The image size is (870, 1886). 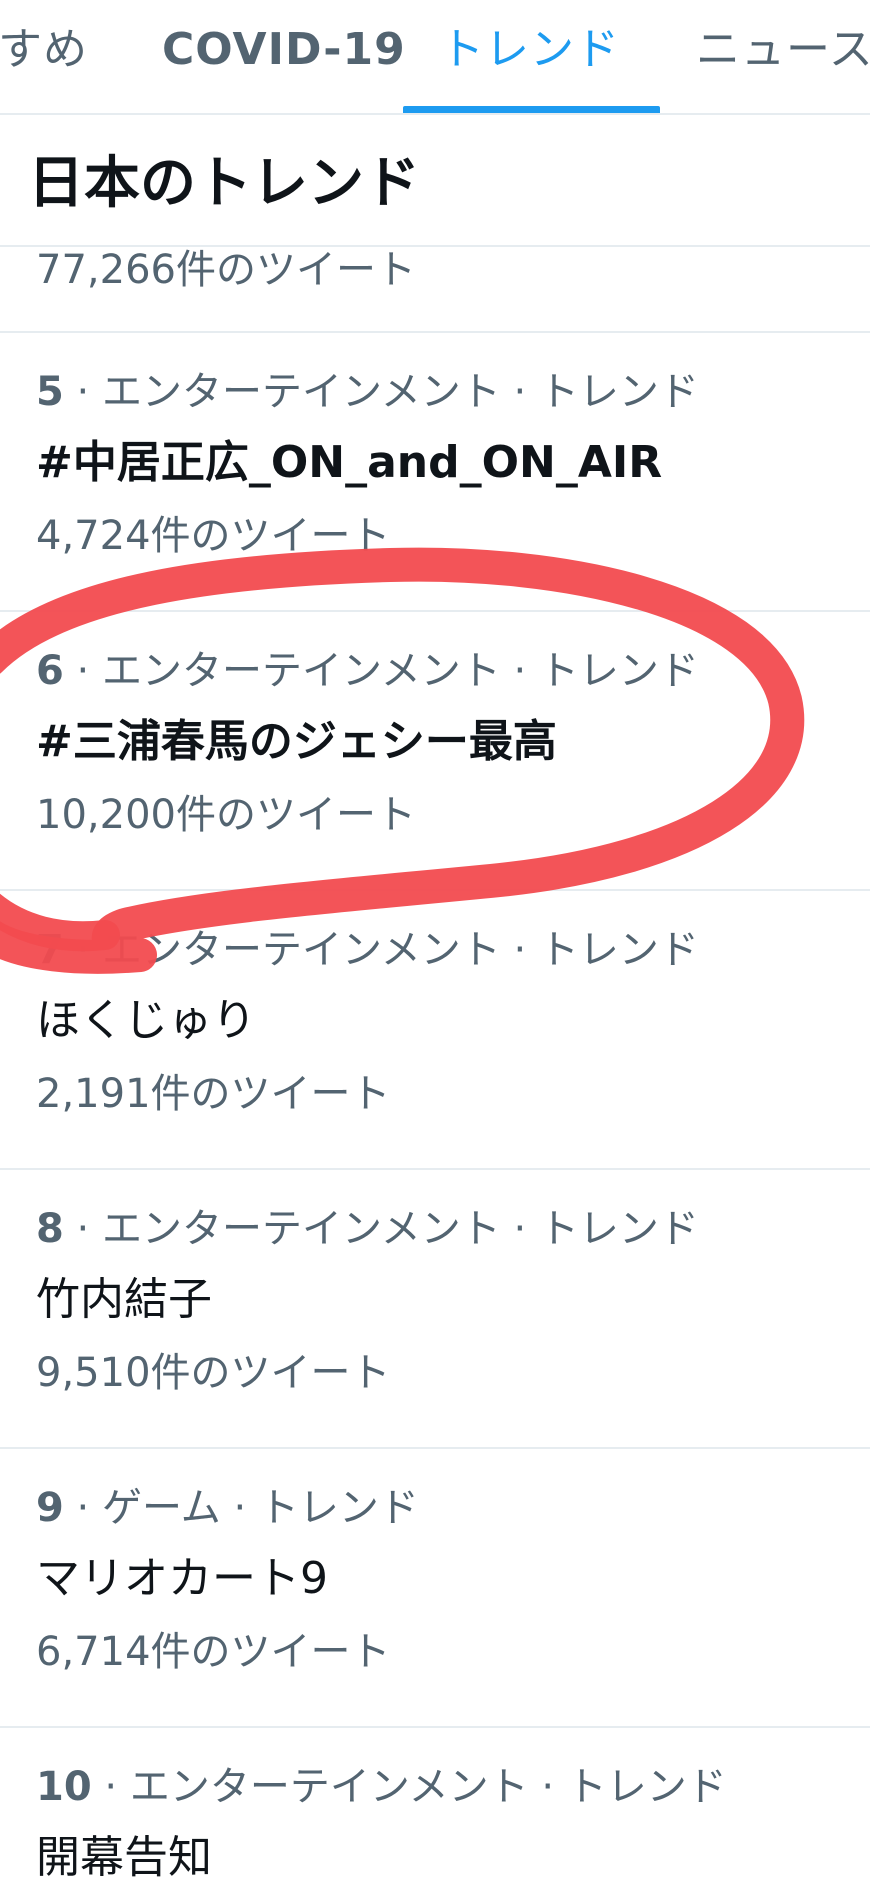 I want to click on trend-meta: 9 · ゲーム · トレンド, so click(x=227, y=1508).